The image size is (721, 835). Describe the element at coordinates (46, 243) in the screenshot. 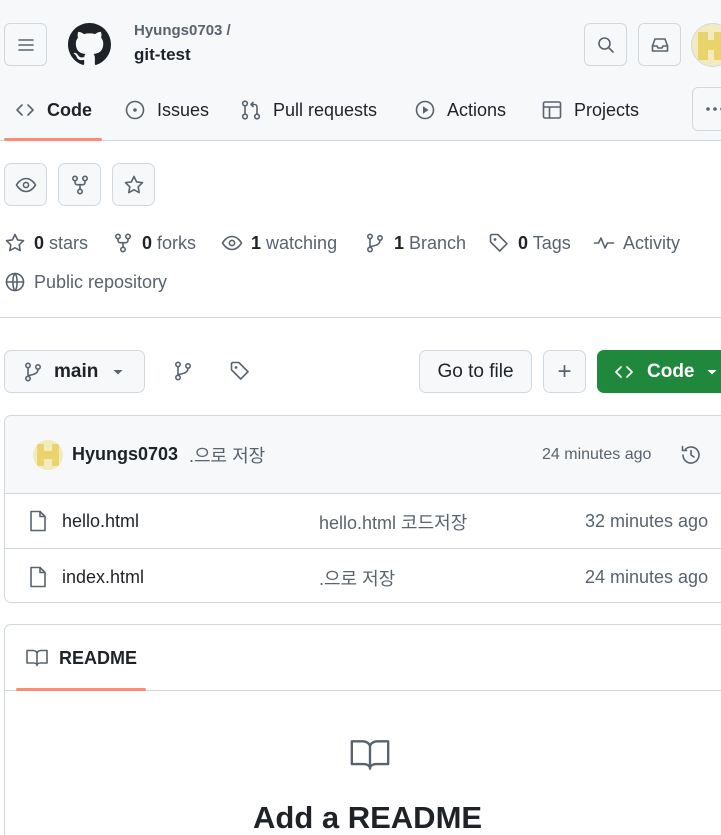

I see `stars-link: 0 stars` at that location.